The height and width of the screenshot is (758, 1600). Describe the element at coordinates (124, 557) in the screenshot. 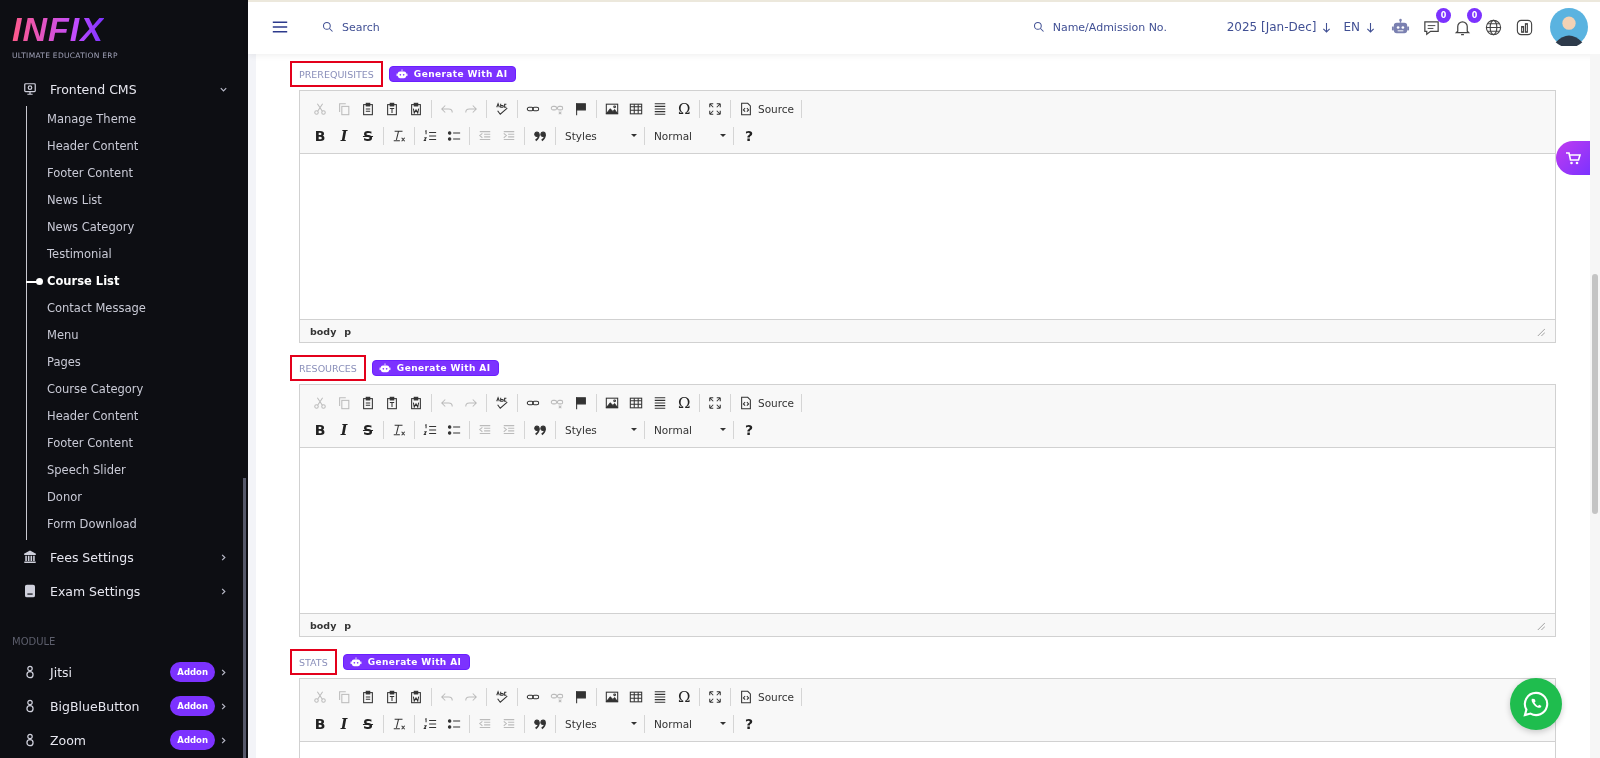

I see `sidebar-menu-item: Fees Settings` at that location.